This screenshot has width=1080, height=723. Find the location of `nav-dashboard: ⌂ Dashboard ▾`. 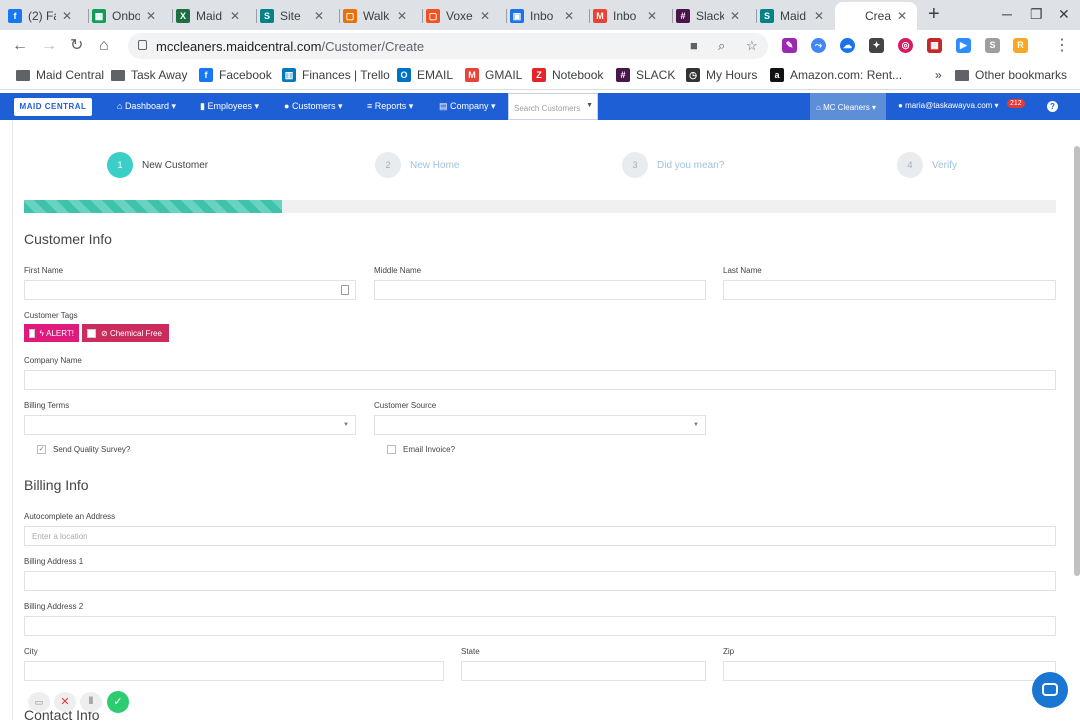

nav-dashboard: ⌂ Dashboard ▾ is located at coordinates (146, 106).